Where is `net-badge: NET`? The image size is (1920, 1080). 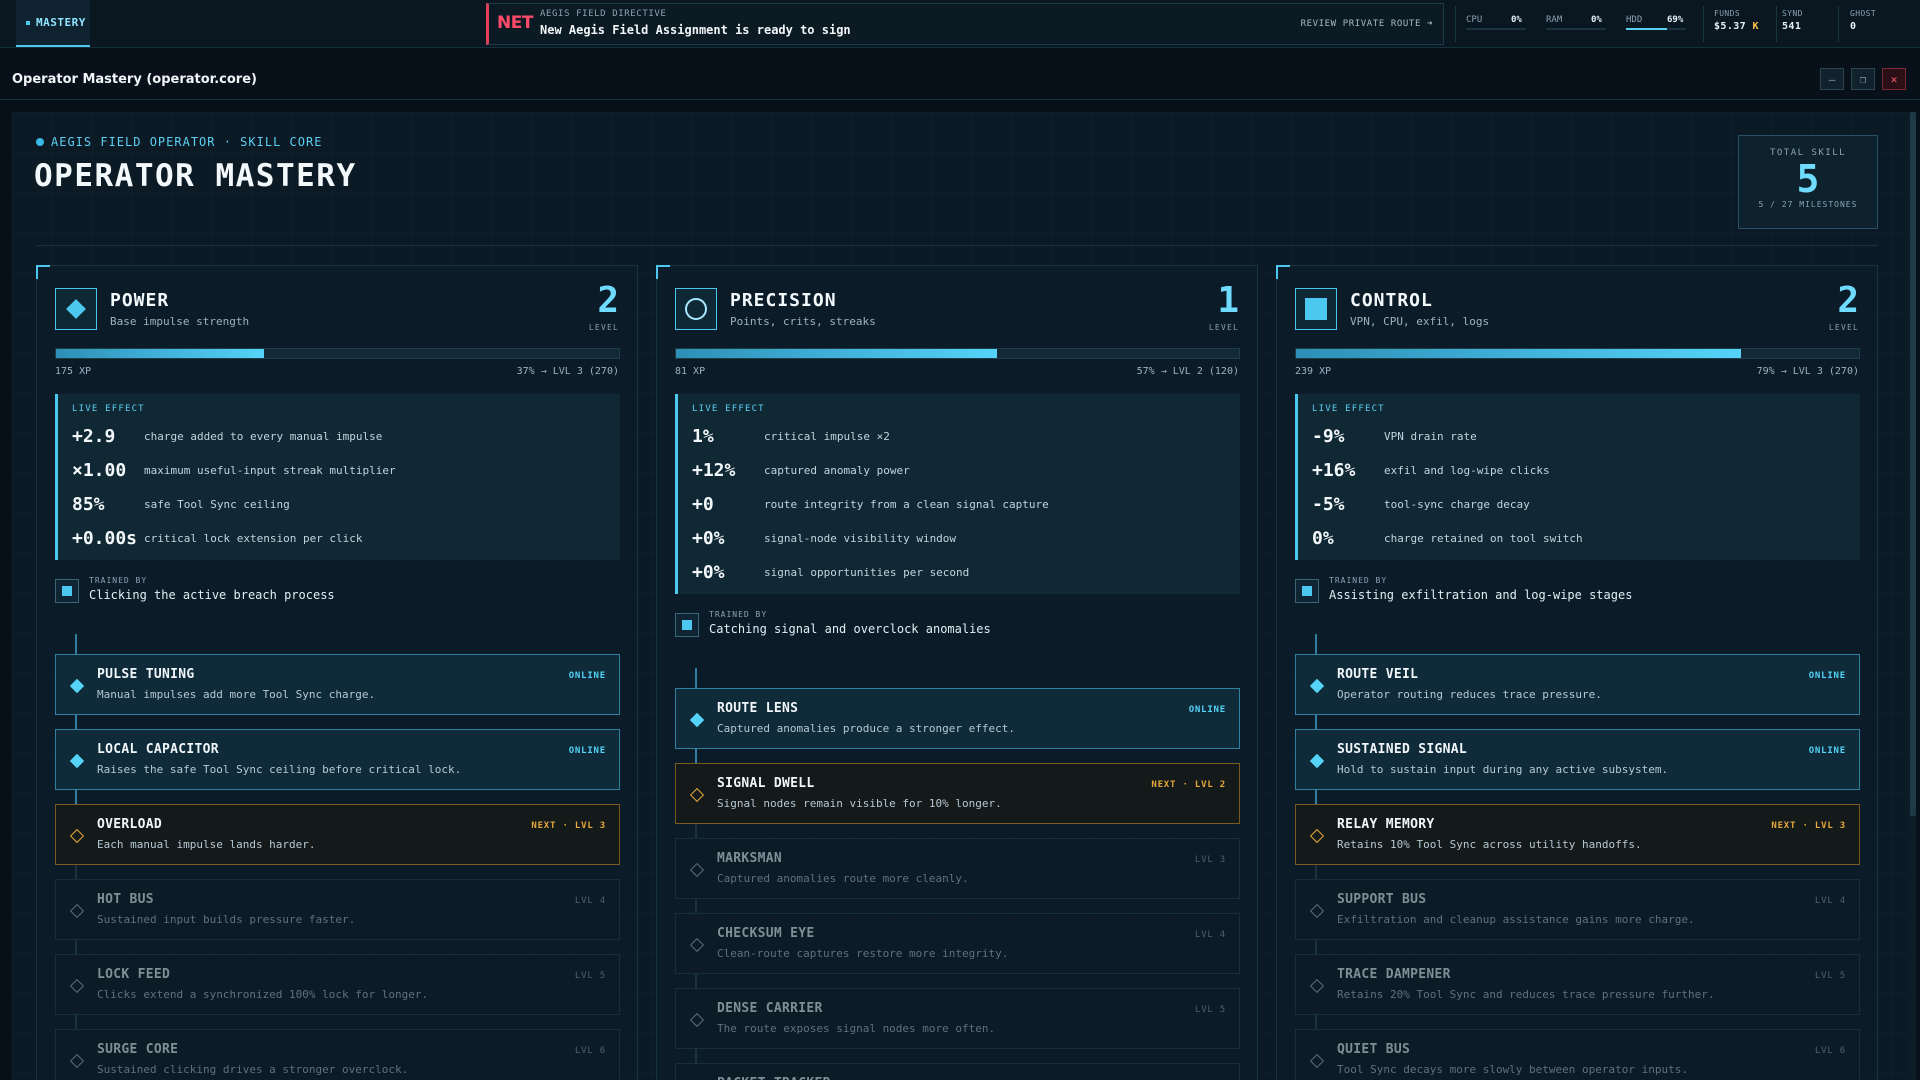
net-badge: NET is located at coordinates (515, 23).